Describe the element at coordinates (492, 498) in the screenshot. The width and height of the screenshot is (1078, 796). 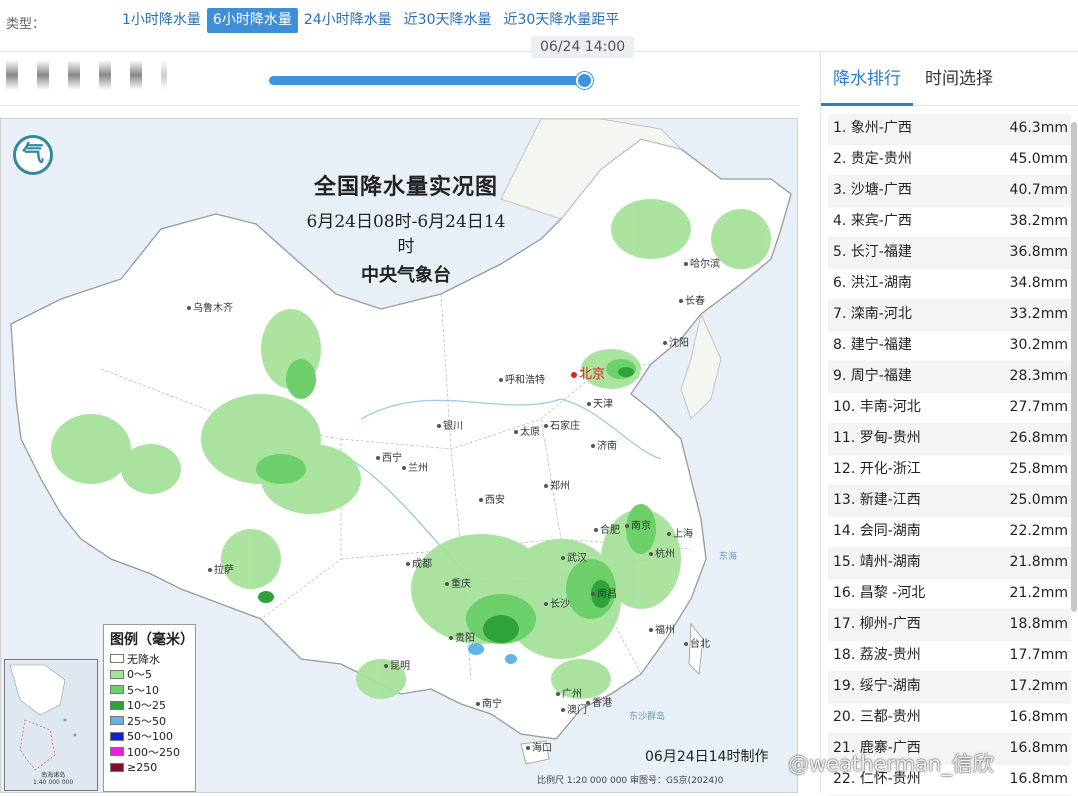
I see `city-label: 西安` at that location.